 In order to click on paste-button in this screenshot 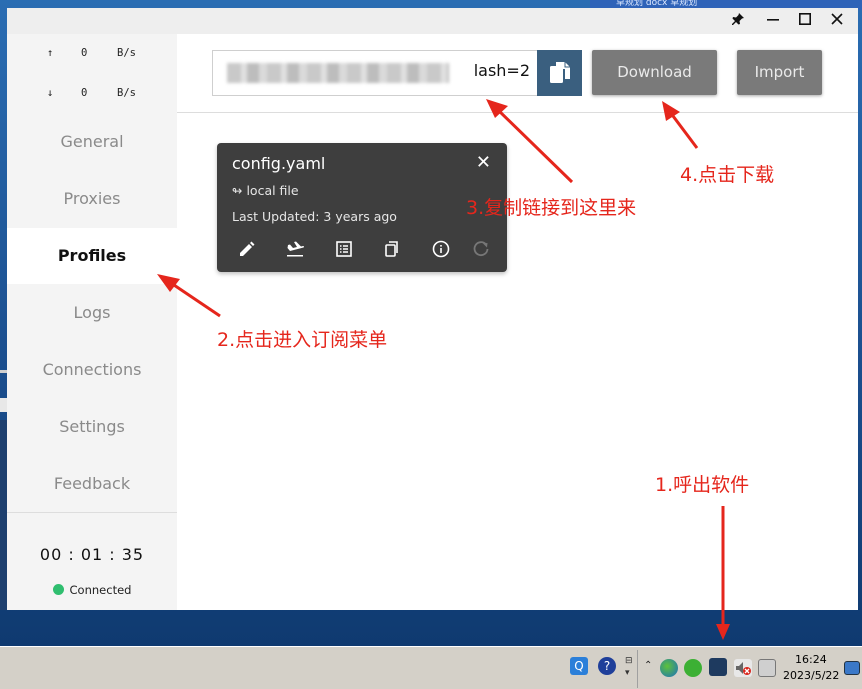, I will do `click(559, 73)`.